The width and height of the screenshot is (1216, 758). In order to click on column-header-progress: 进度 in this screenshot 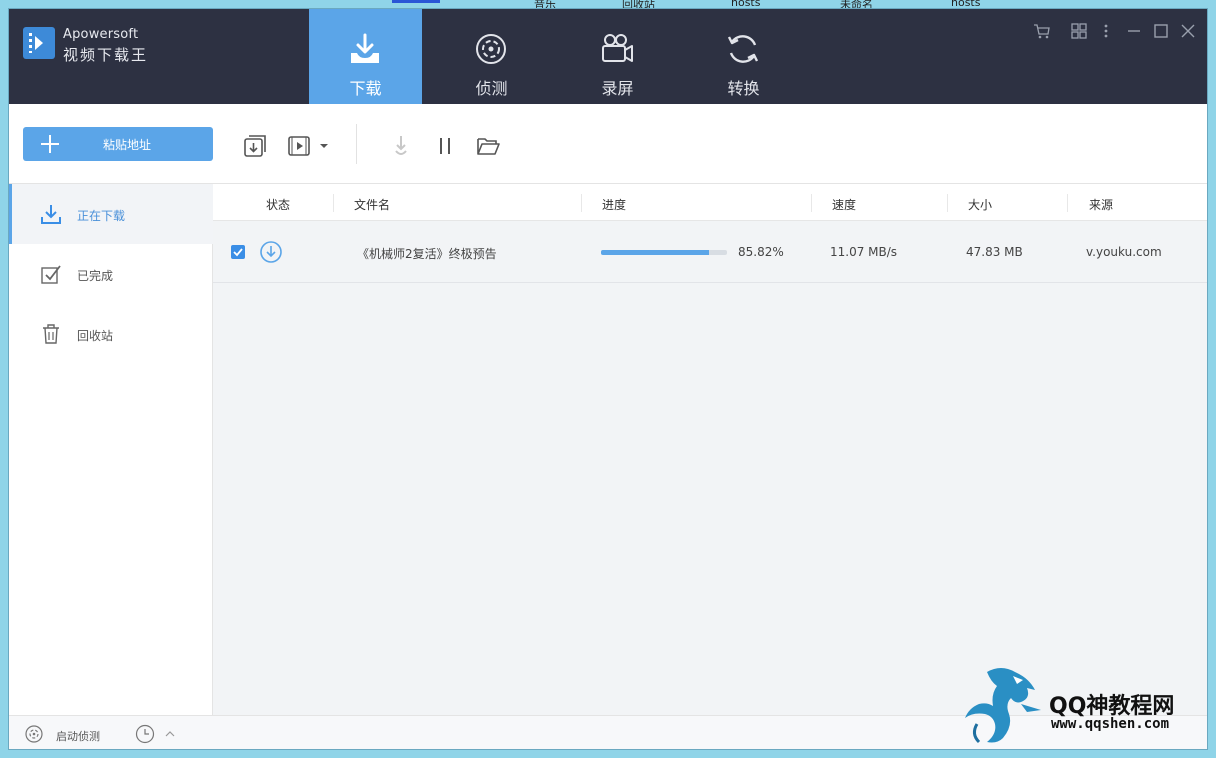, I will do `click(614, 204)`.